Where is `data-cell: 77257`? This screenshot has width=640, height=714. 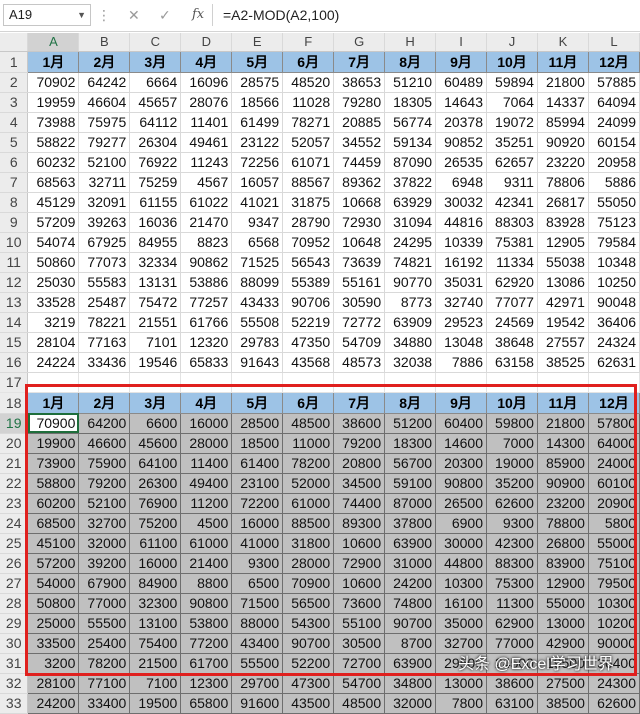 data-cell: 77257 is located at coordinates (206, 302).